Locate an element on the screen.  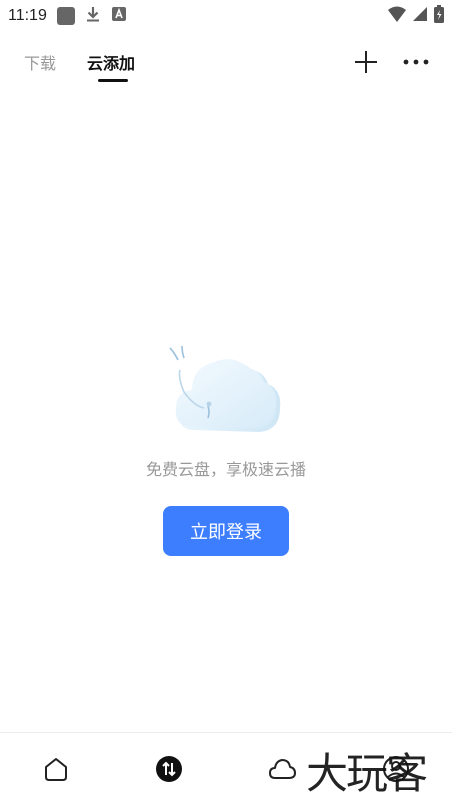
tab-download: 下载 is located at coordinates (40, 62).